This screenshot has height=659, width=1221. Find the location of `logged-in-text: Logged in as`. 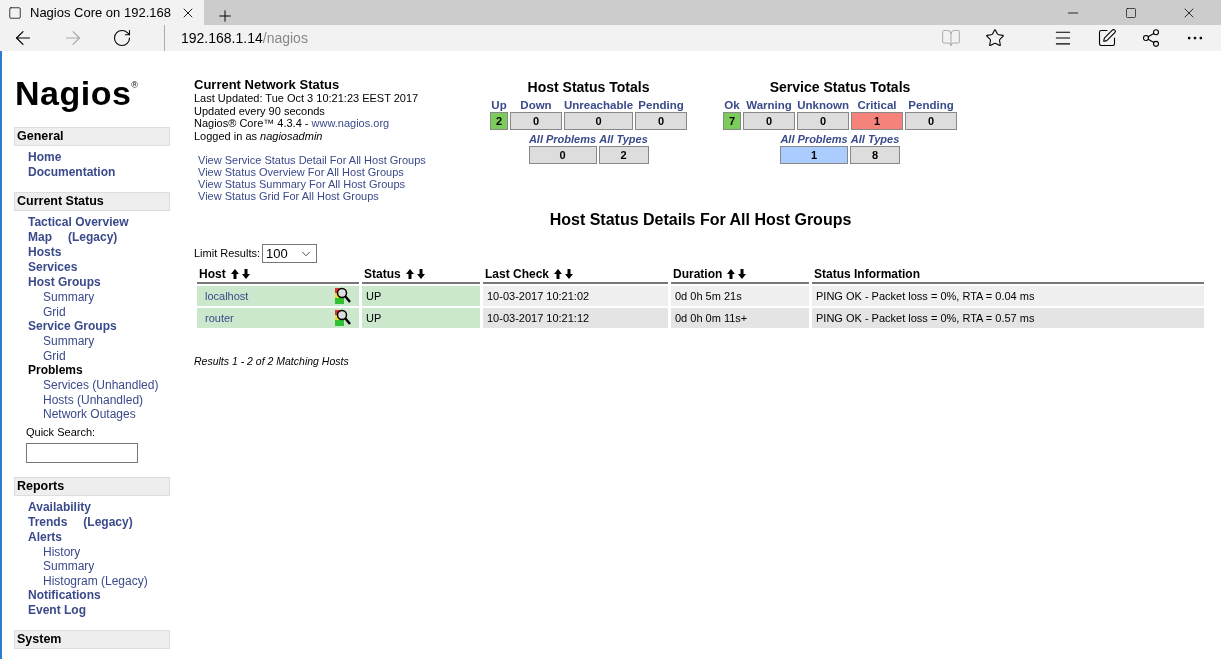

logged-in-text: Logged in as is located at coordinates (226, 135).